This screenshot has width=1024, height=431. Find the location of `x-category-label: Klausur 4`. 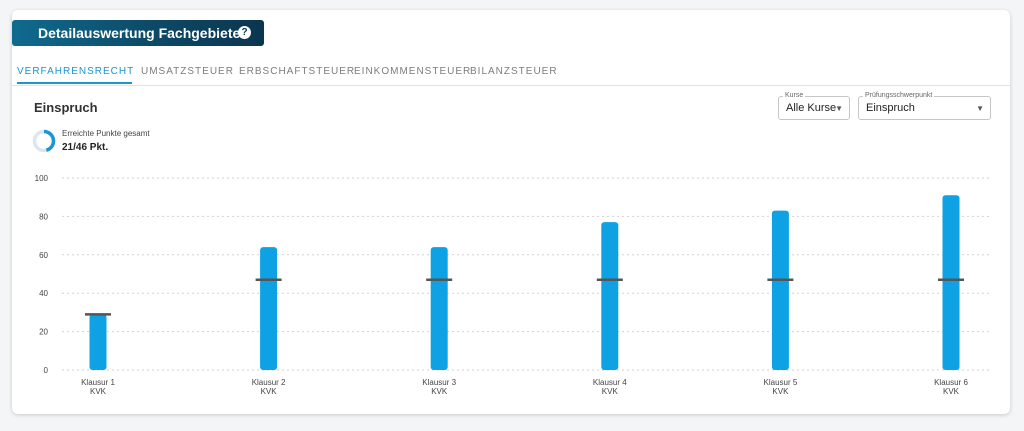

x-category-label: Klausur 4 is located at coordinates (610, 382).